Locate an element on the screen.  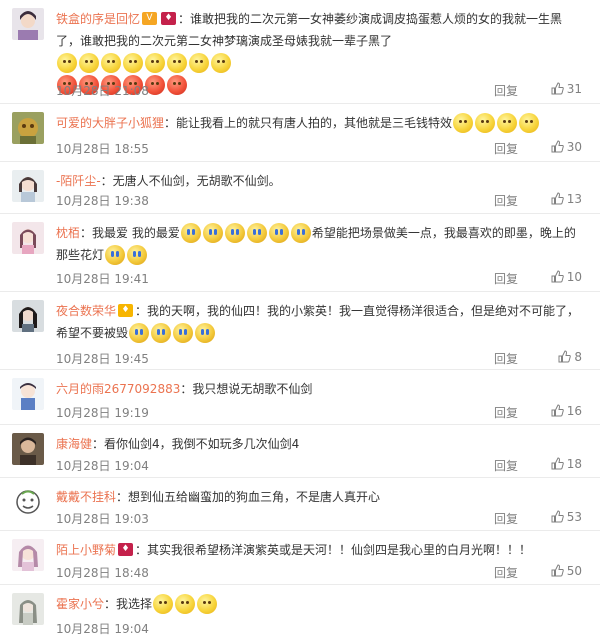
vip-badge-icon: V is located at coordinates (150, 18).